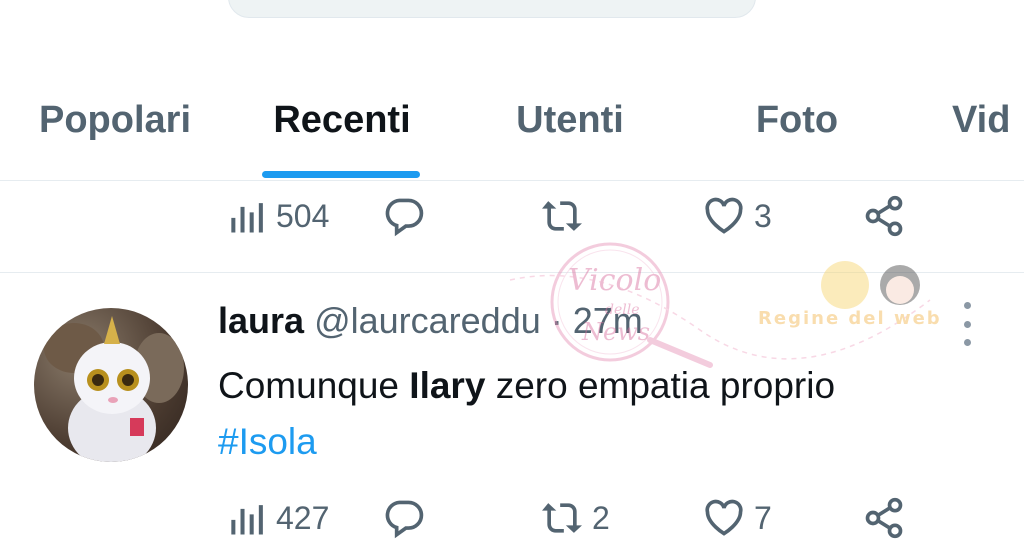  I want to click on like-button: 7, so click(737, 518).